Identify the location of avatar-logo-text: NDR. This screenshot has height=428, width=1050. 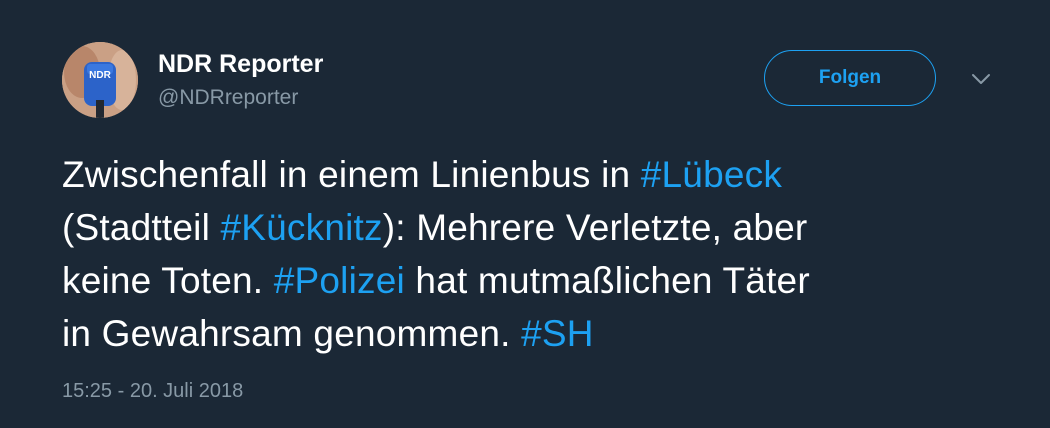
(100, 75).